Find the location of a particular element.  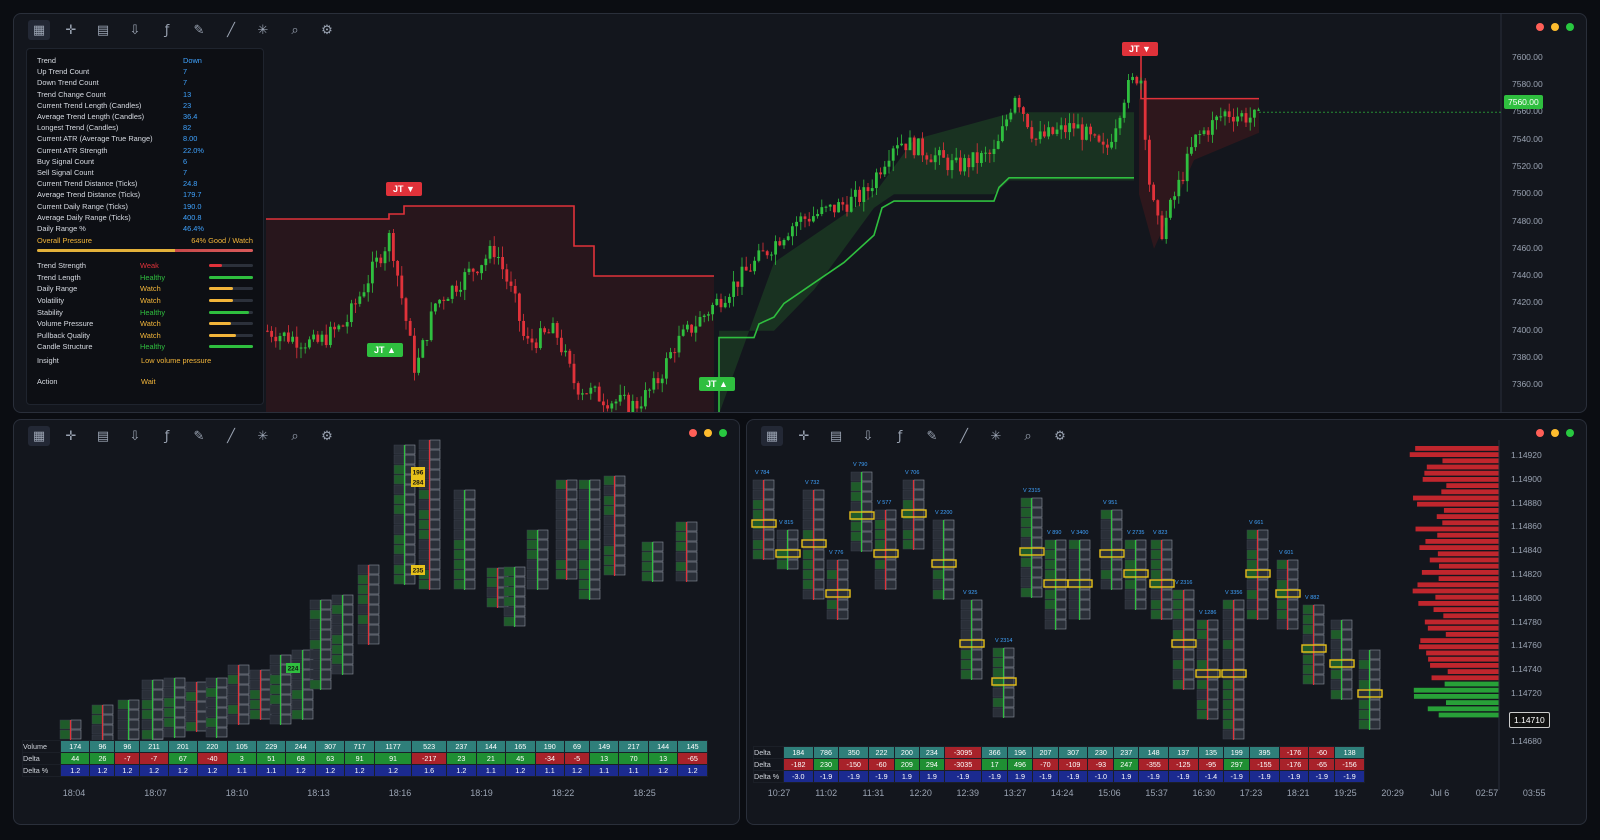

summary-cell: 1.2 is located at coordinates (127, 770).